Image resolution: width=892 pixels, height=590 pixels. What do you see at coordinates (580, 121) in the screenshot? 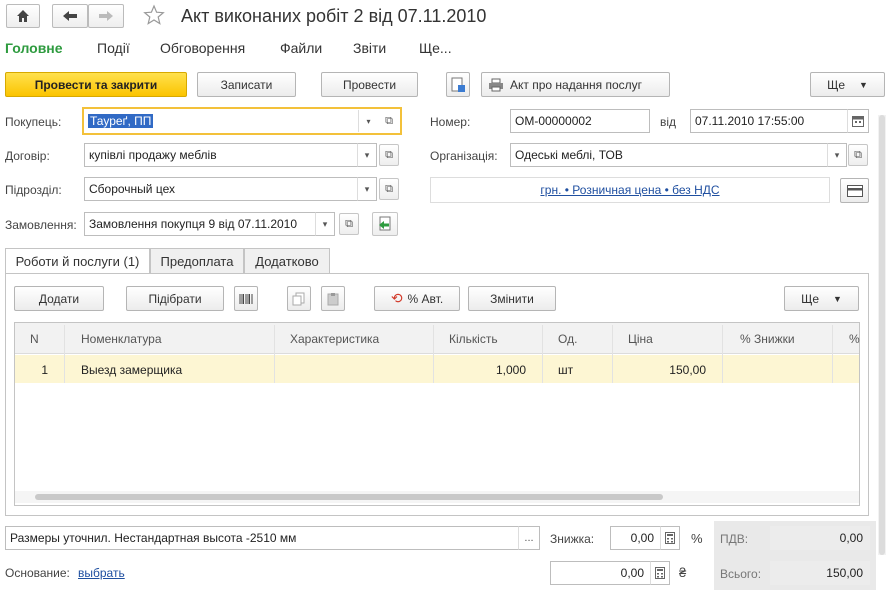
I see `number-field: ОМ-00000002` at bounding box center [580, 121].